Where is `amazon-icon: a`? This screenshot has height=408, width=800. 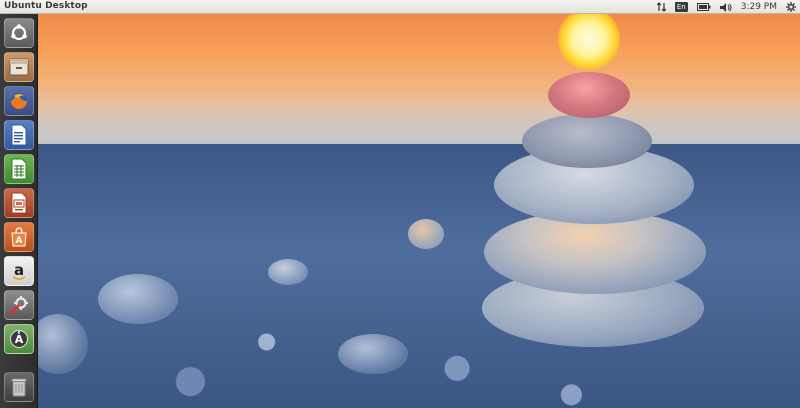 amazon-icon: a is located at coordinates (19, 271).